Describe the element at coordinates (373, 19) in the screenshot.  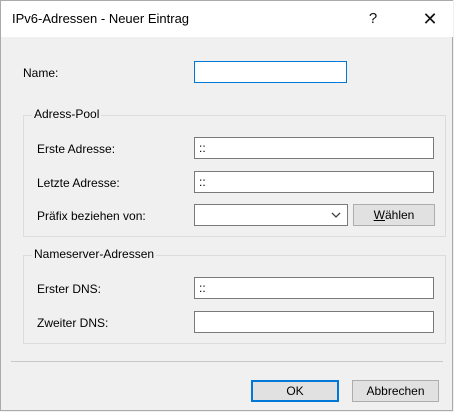
I see `help-icon: ?` at that location.